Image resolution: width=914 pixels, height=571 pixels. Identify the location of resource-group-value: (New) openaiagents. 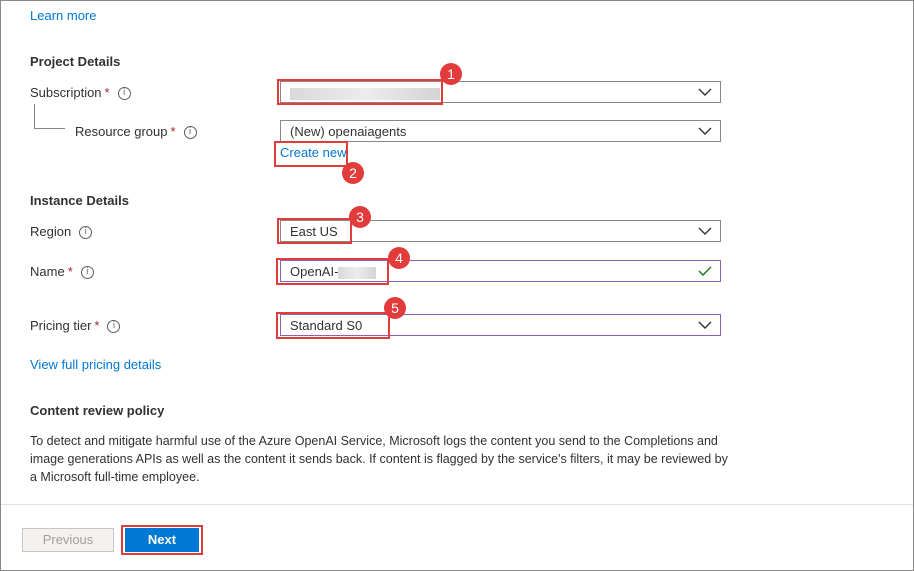
(348, 131).